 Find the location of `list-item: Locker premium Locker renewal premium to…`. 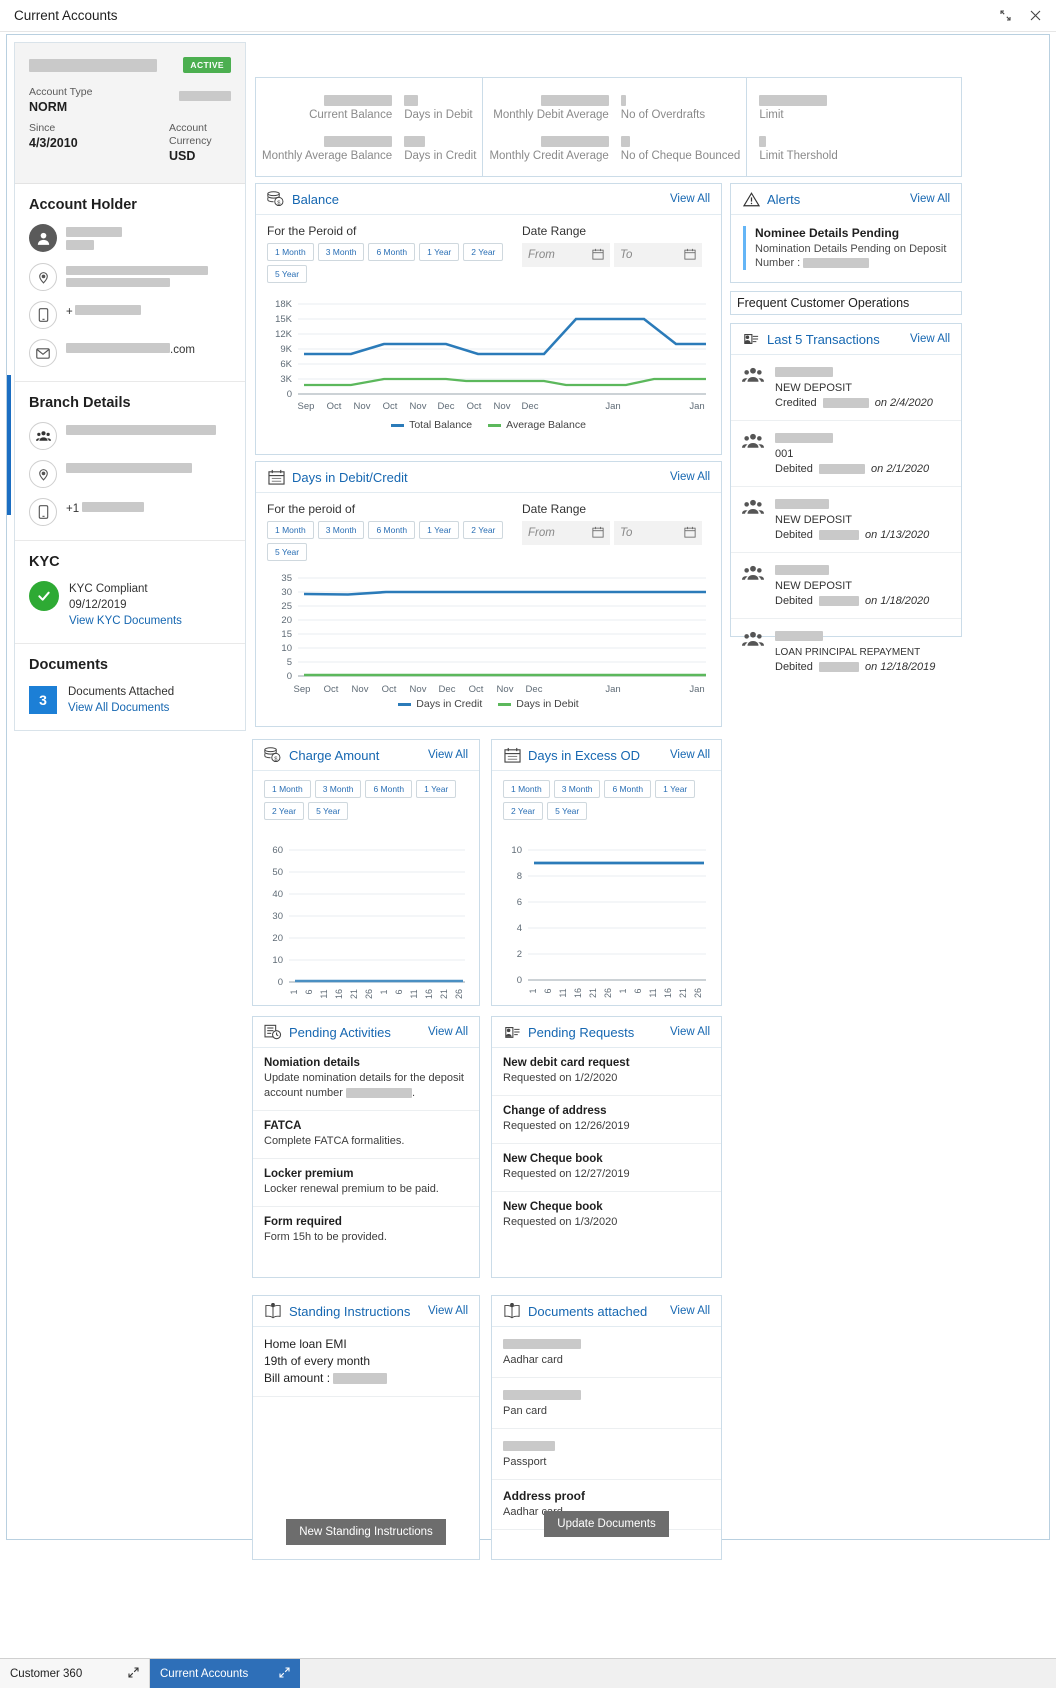

list-item: Locker premium Locker renewal premium to… is located at coordinates (366, 1183).